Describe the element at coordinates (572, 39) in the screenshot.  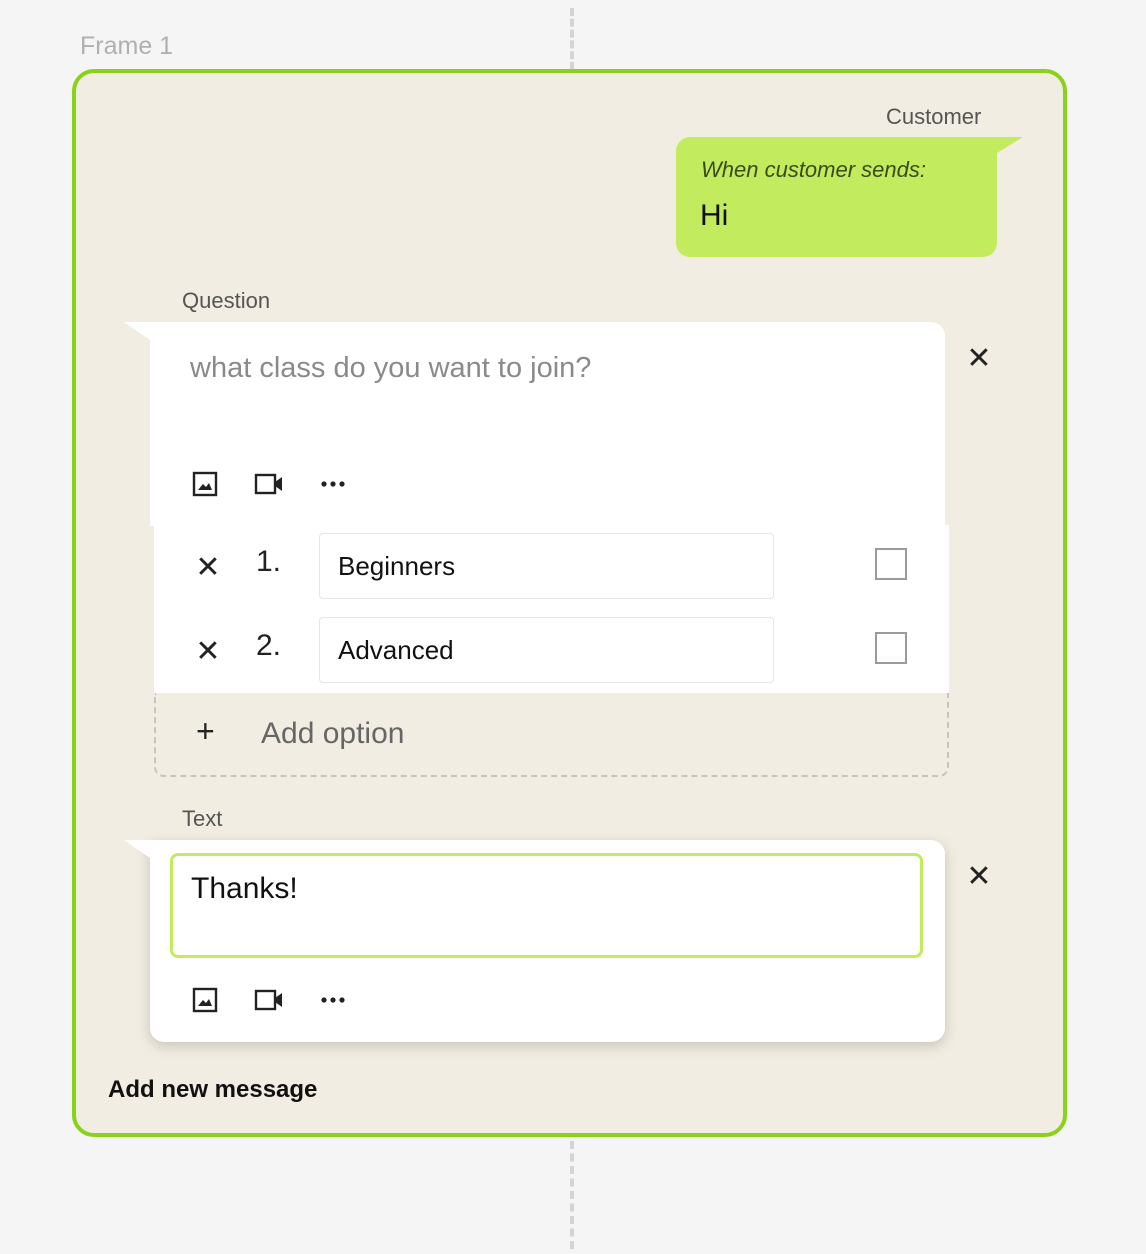
I see `connector-line-top` at that location.